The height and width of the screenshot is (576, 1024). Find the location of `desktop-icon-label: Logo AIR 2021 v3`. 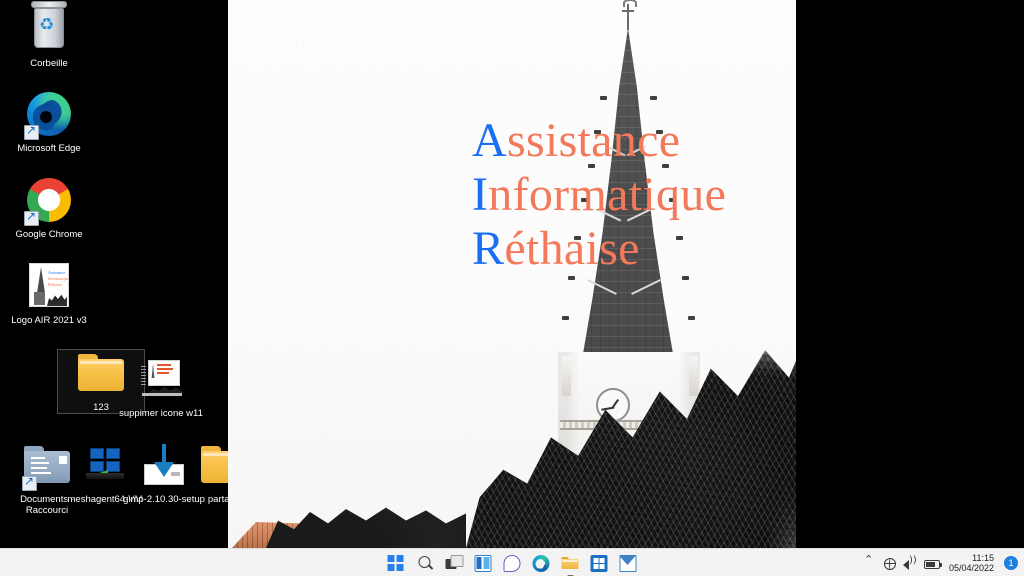

desktop-icon-label: Logo AIR 2021 v3 is located at coordinates (49, 320).